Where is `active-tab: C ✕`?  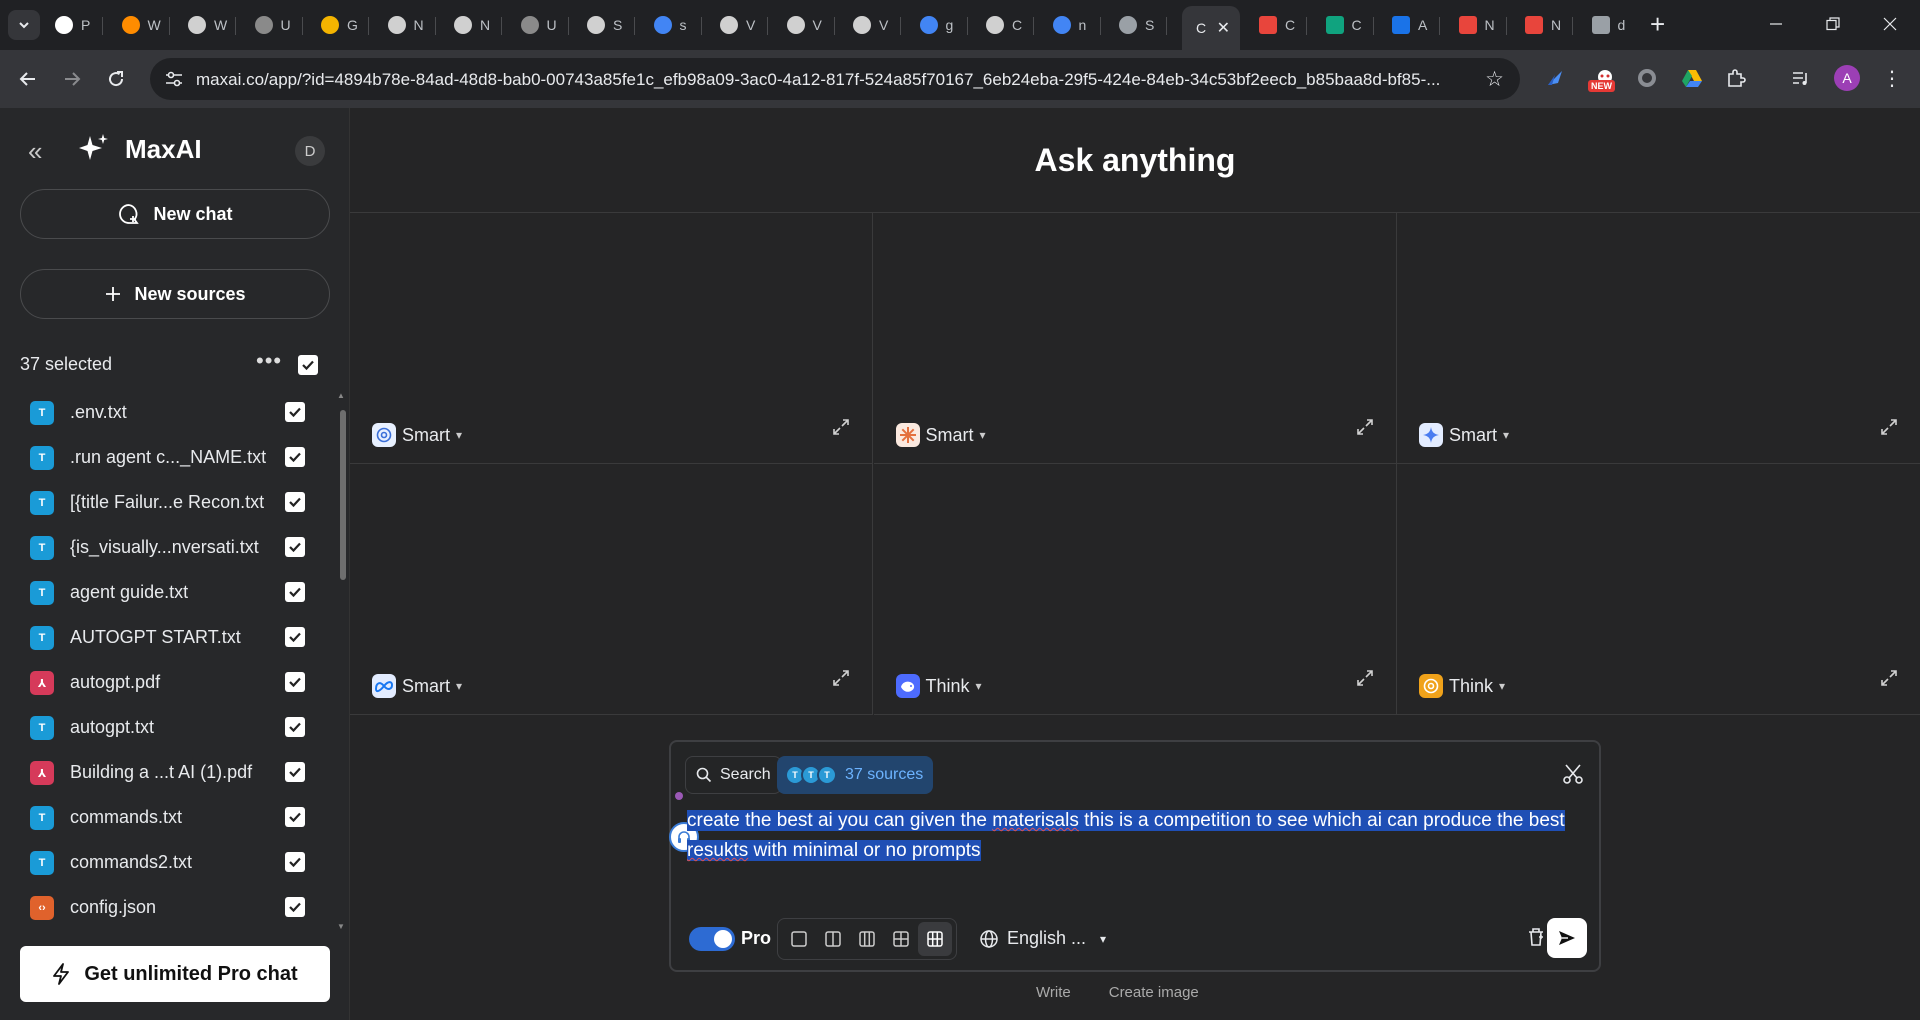 active-tab: C ✕ is located at coordinates (1211, 28).